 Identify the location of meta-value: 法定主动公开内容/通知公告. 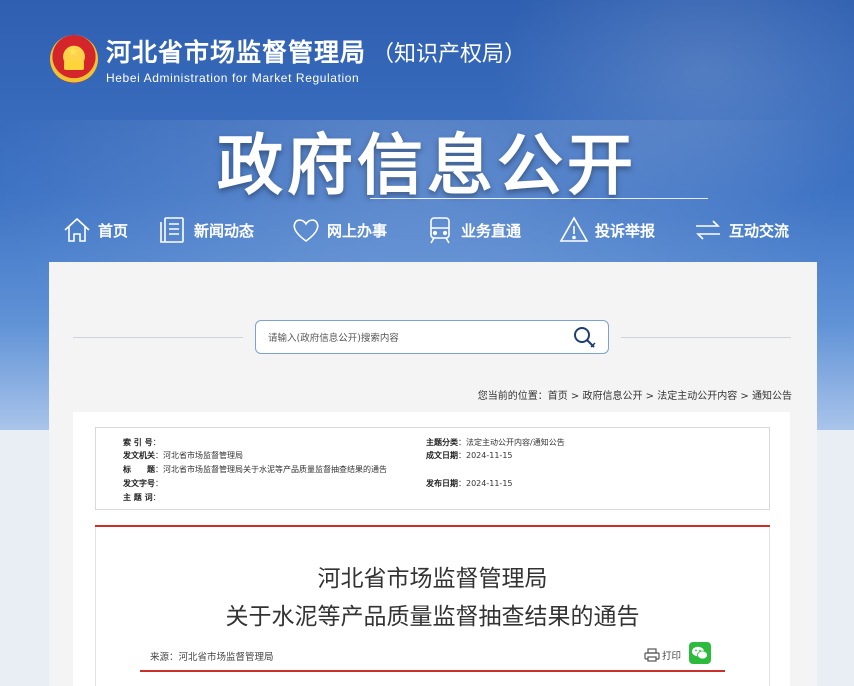
(515, 442).